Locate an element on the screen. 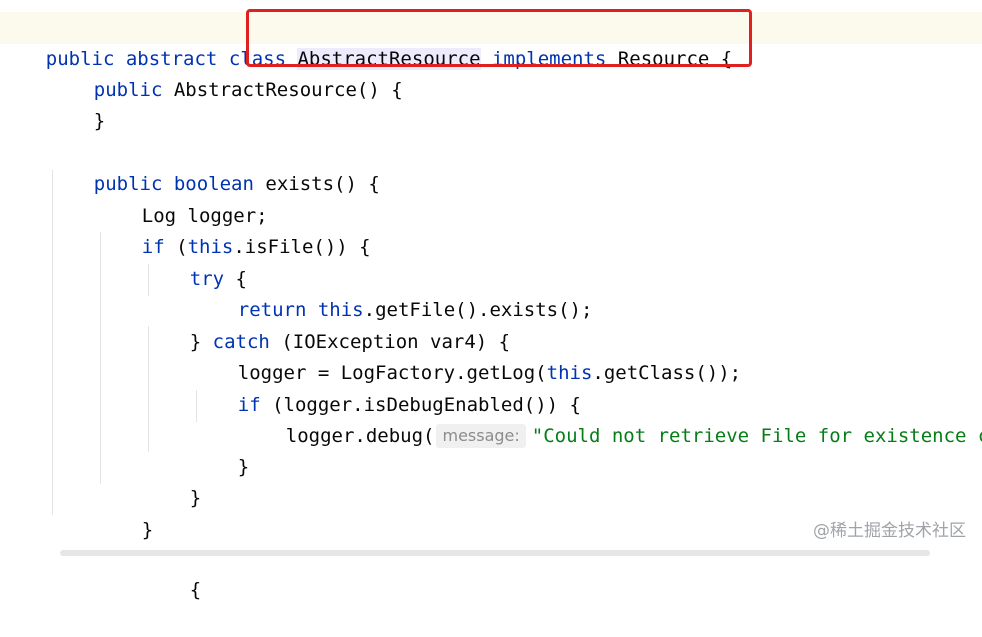  horizontal-scrollbar is located at coordinates (495, 553).